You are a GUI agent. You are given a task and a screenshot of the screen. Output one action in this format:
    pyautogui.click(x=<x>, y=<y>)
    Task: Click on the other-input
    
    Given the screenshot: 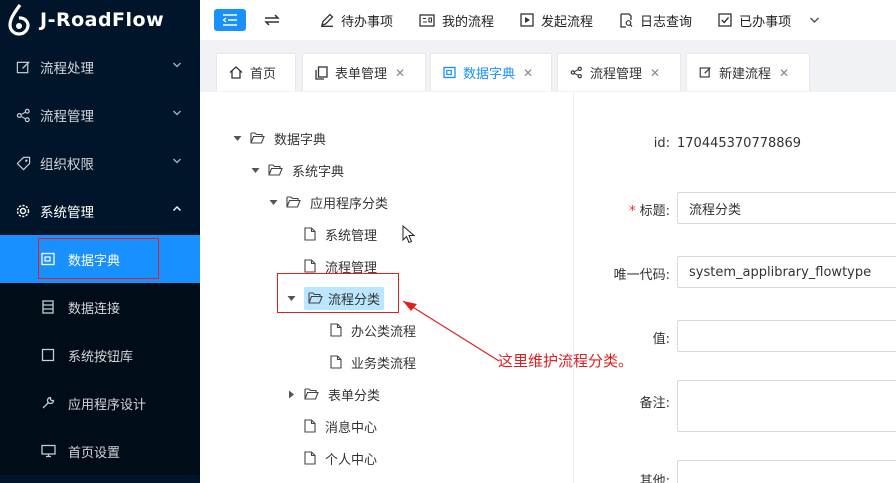 What is the action you would take?
    pyautogui.click(x=786, y=471)
    